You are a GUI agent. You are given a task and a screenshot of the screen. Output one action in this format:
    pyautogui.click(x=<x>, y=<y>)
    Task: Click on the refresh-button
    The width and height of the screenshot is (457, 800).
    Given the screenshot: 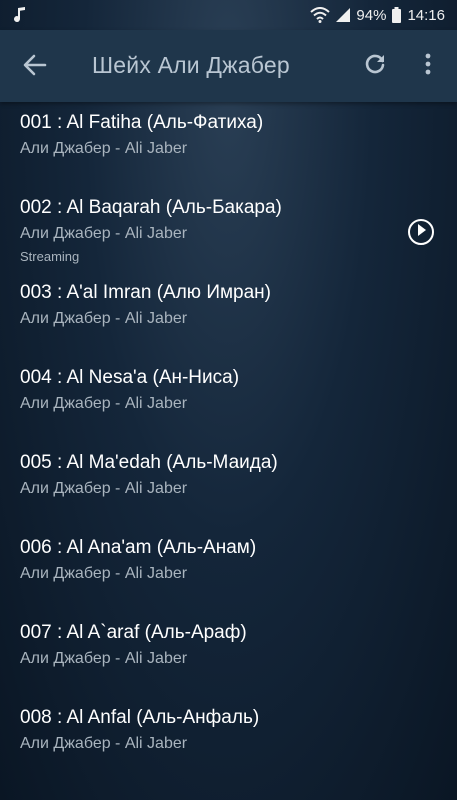 What is the action you would take?
    pyautogui.click(x=375, y=66)
    